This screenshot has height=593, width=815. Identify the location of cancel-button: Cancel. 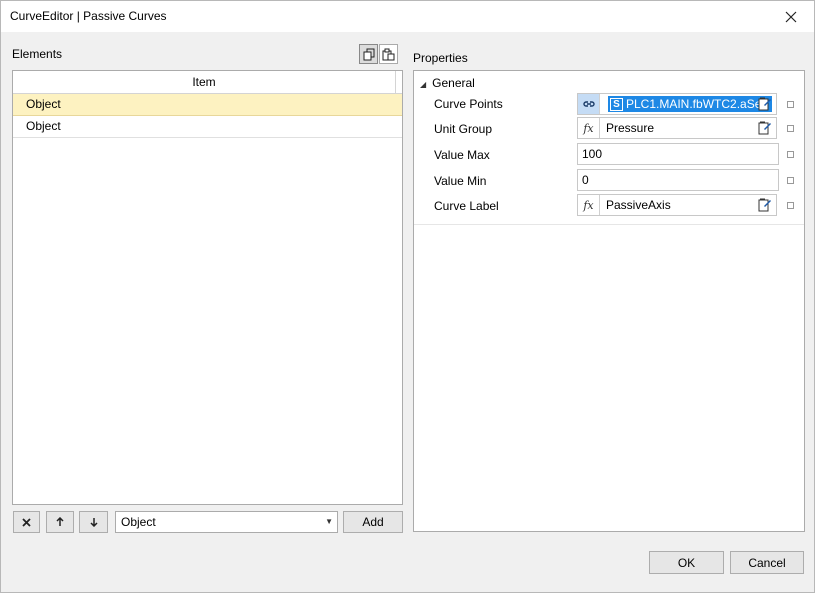
(767, 562).